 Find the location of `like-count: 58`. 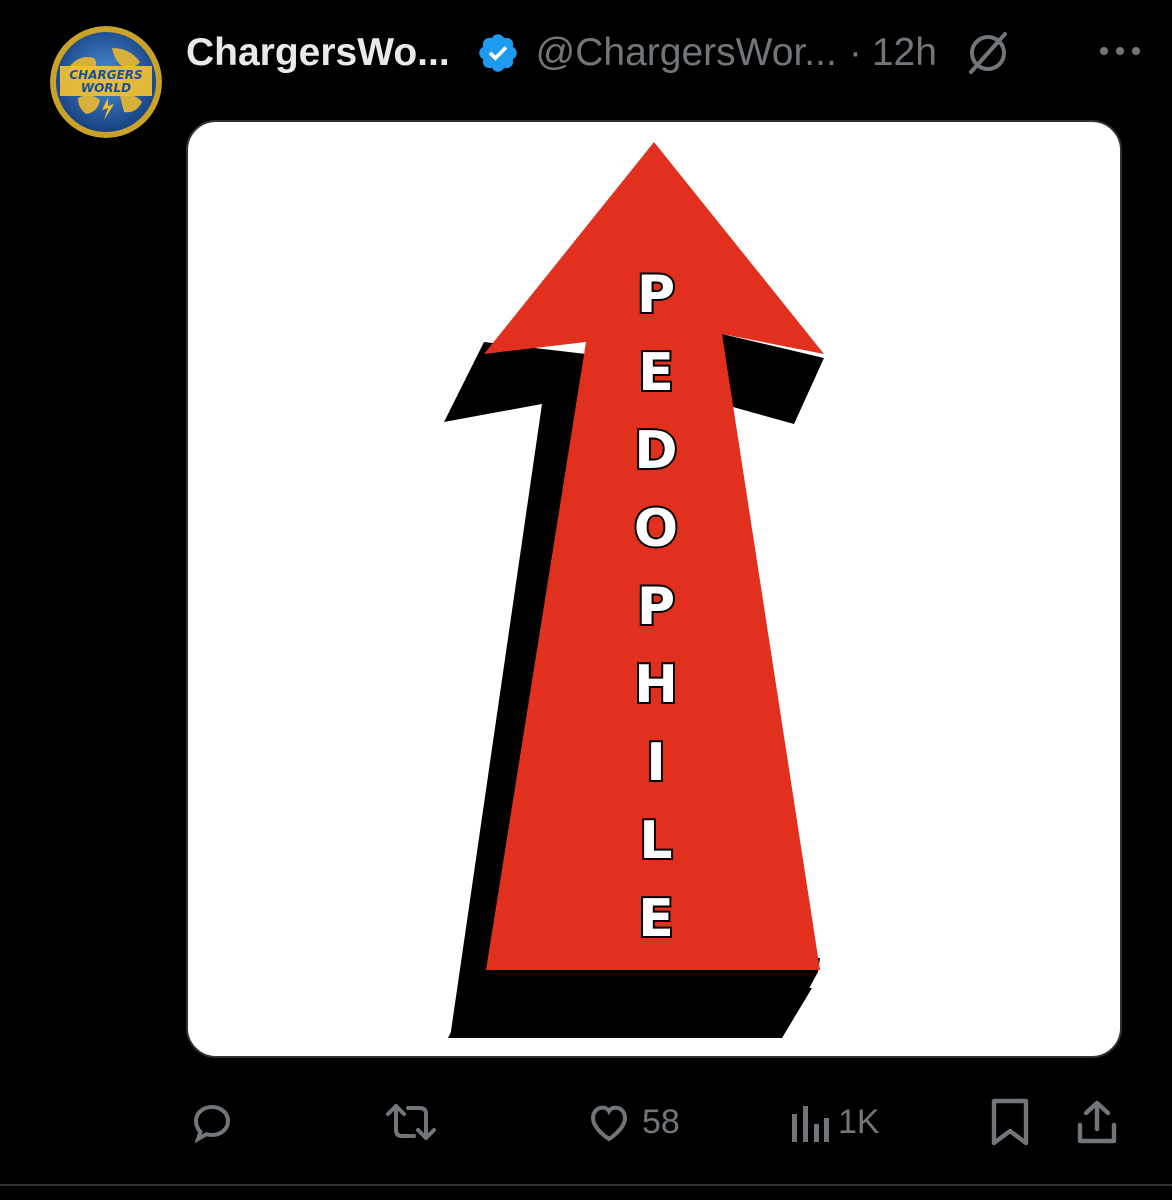

like-count: 58 is located at coordinates (661, 1121).